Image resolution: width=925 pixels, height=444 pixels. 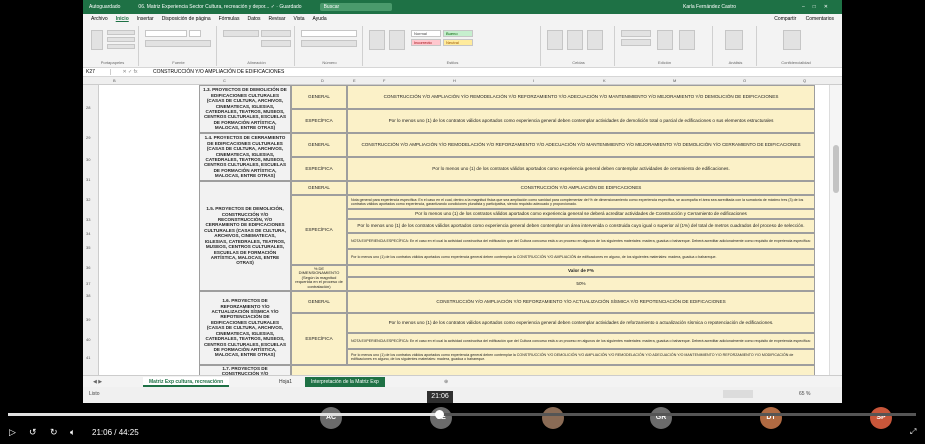 I want to click on row-header: 33, so click(x=88, y=219).